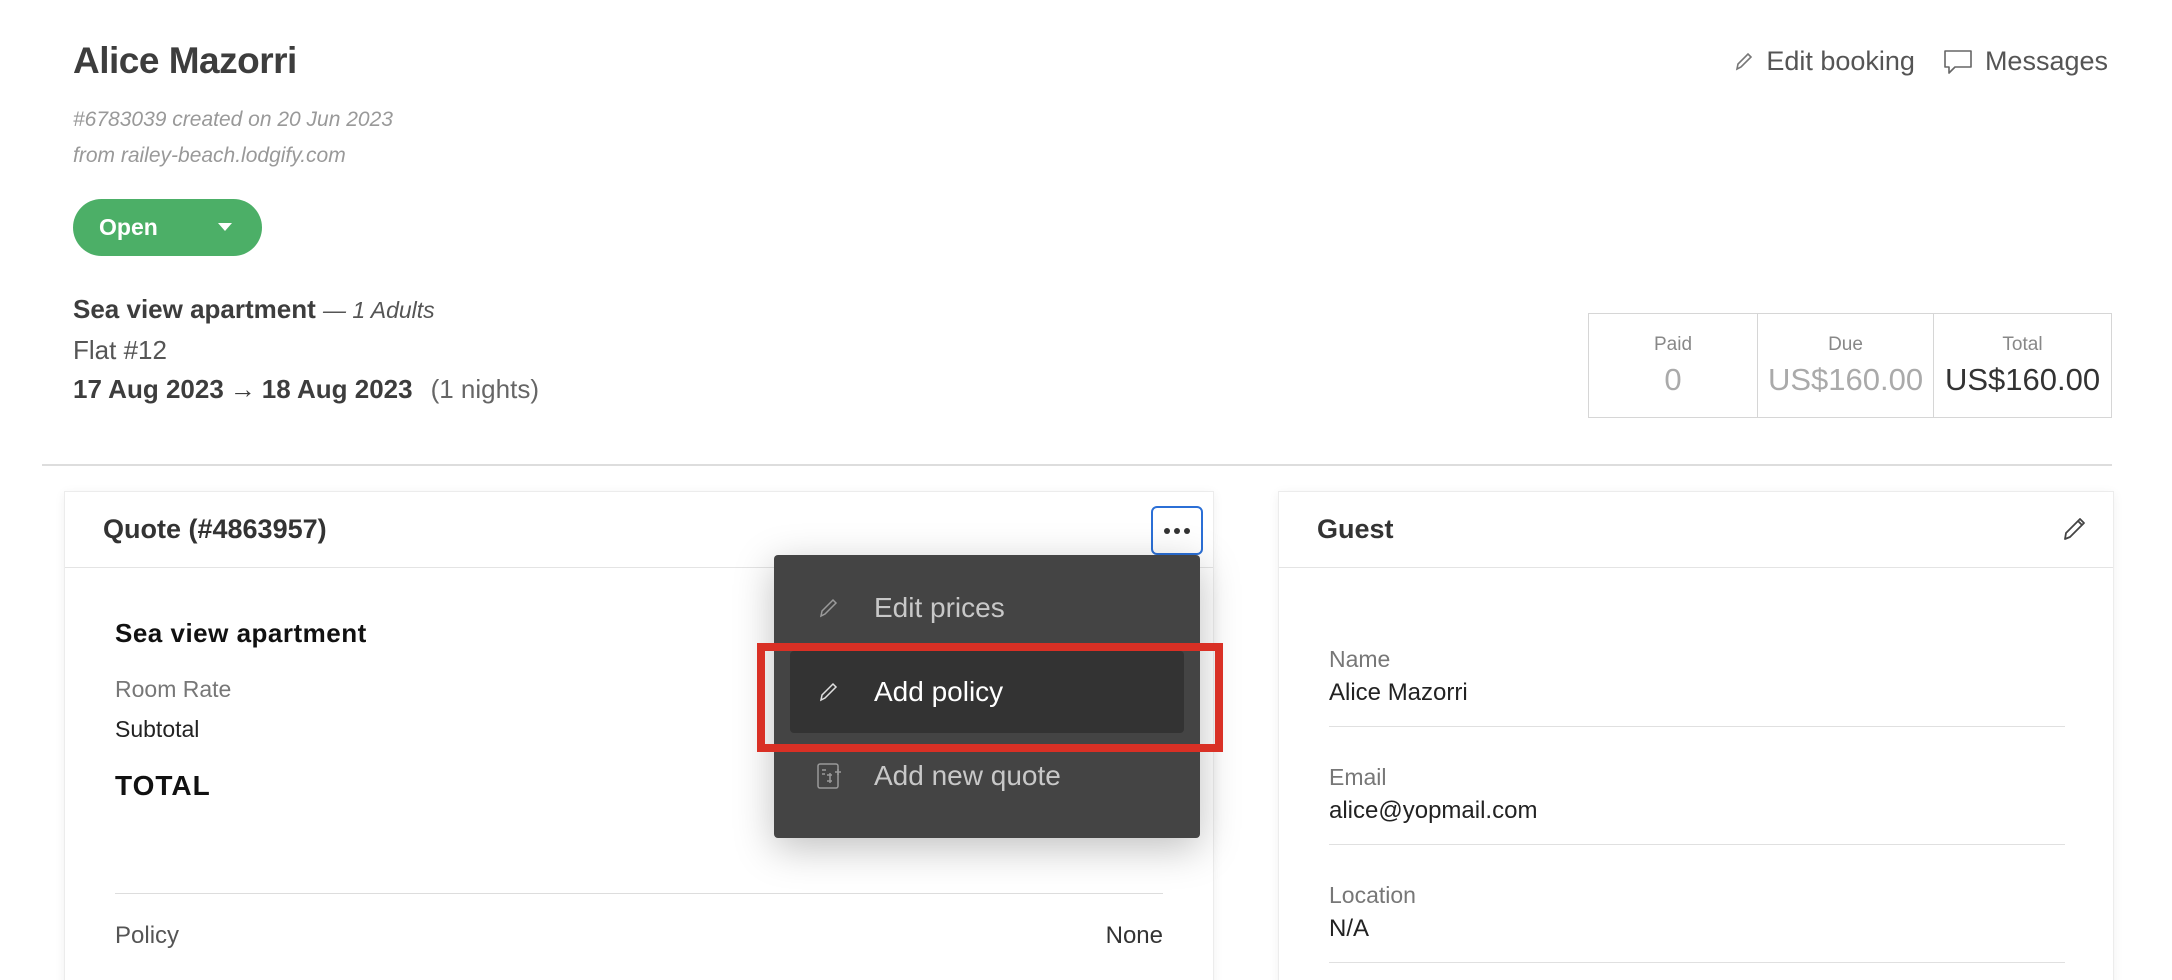 This screenshot has width=2172, height=980. What do you see at coordinates (1355, 529) in the screenshot?
I see `guest-card-title: Guest` at bounding box center [1355, 529].